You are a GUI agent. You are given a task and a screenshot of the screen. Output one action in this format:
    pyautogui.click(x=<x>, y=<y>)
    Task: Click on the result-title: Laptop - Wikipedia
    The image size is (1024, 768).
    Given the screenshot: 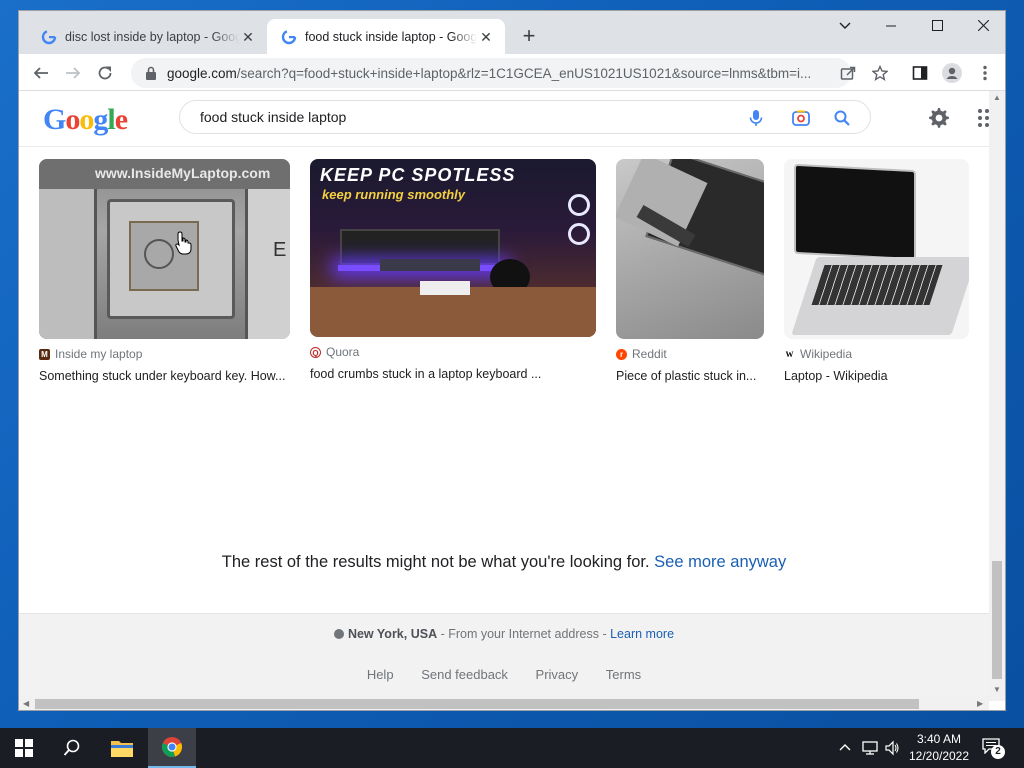 What is the action you would take?
    pyautogui.click(x=876, y=376)
    